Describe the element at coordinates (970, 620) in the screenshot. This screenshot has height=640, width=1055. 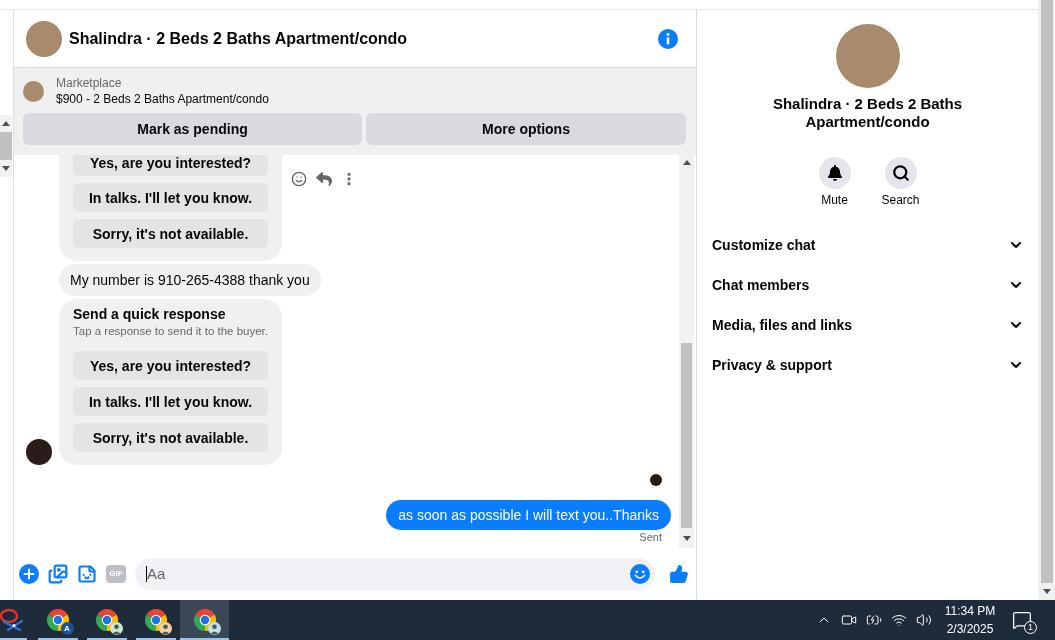
I see `clock: 11:34 PM 2/3/2025` at that location.